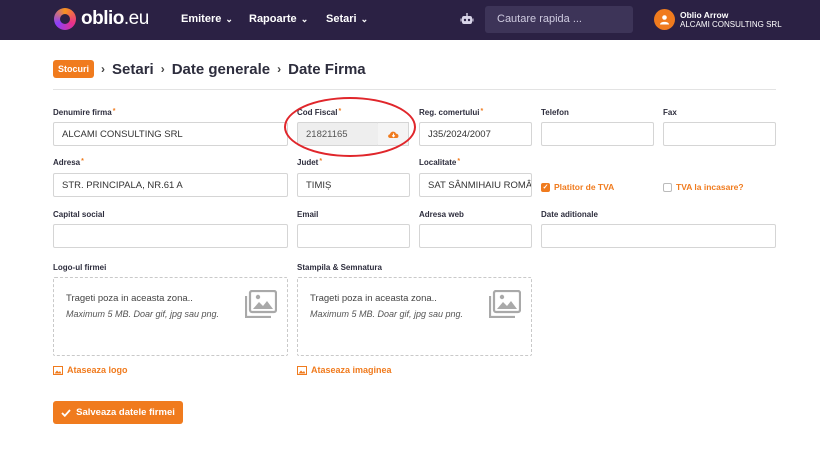 Image resolution: width=820 pixels, height=450 pixels. Describe the element at coordinates (353, 185) in the screenshot. I see `judet-field: TIMIȘ` at that location.